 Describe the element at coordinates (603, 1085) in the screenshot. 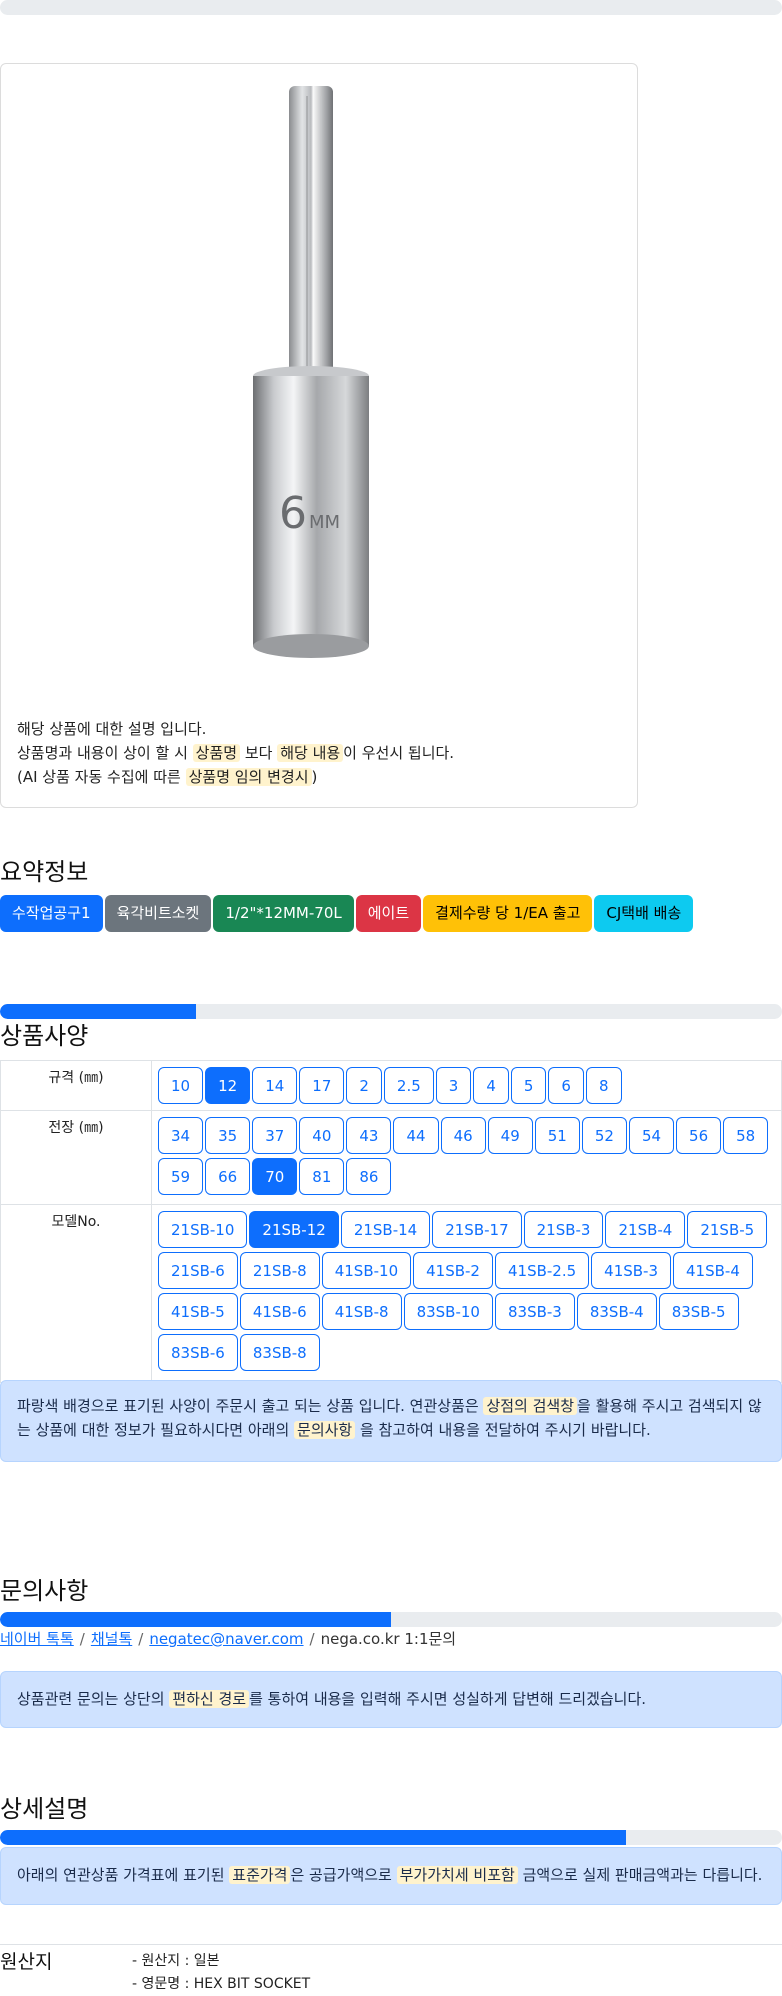

I see `spec-option-button: 8` at that location.